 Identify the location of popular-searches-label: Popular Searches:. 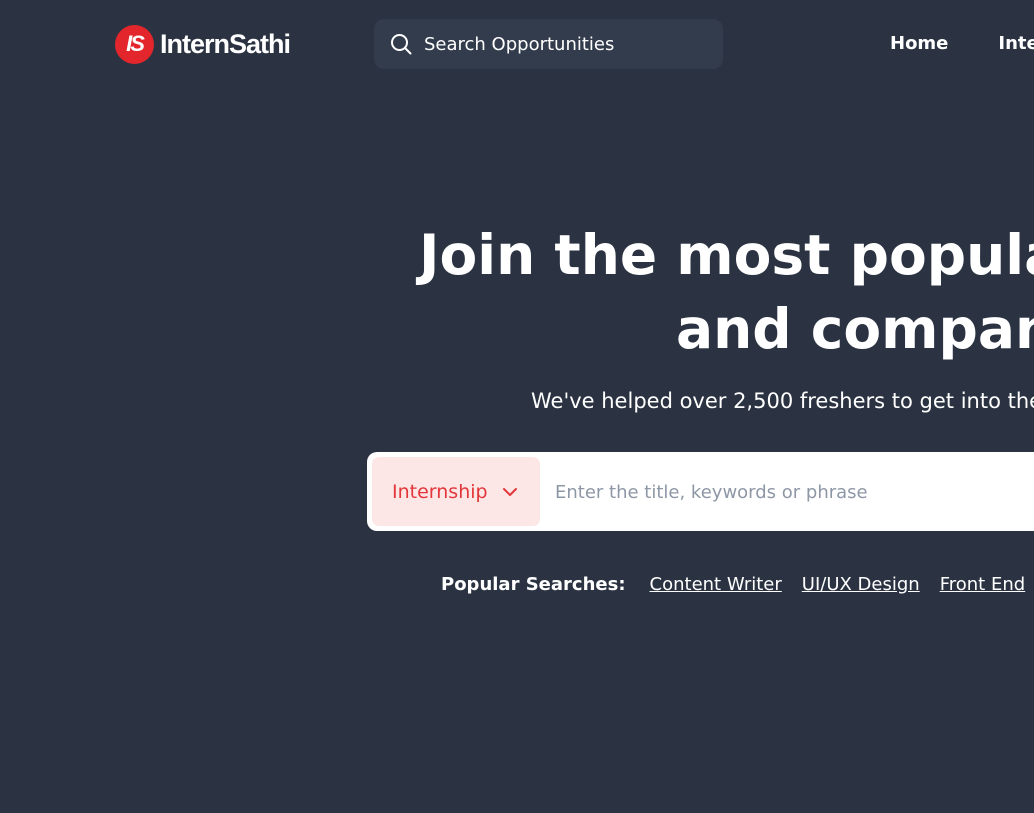
(533, 584).